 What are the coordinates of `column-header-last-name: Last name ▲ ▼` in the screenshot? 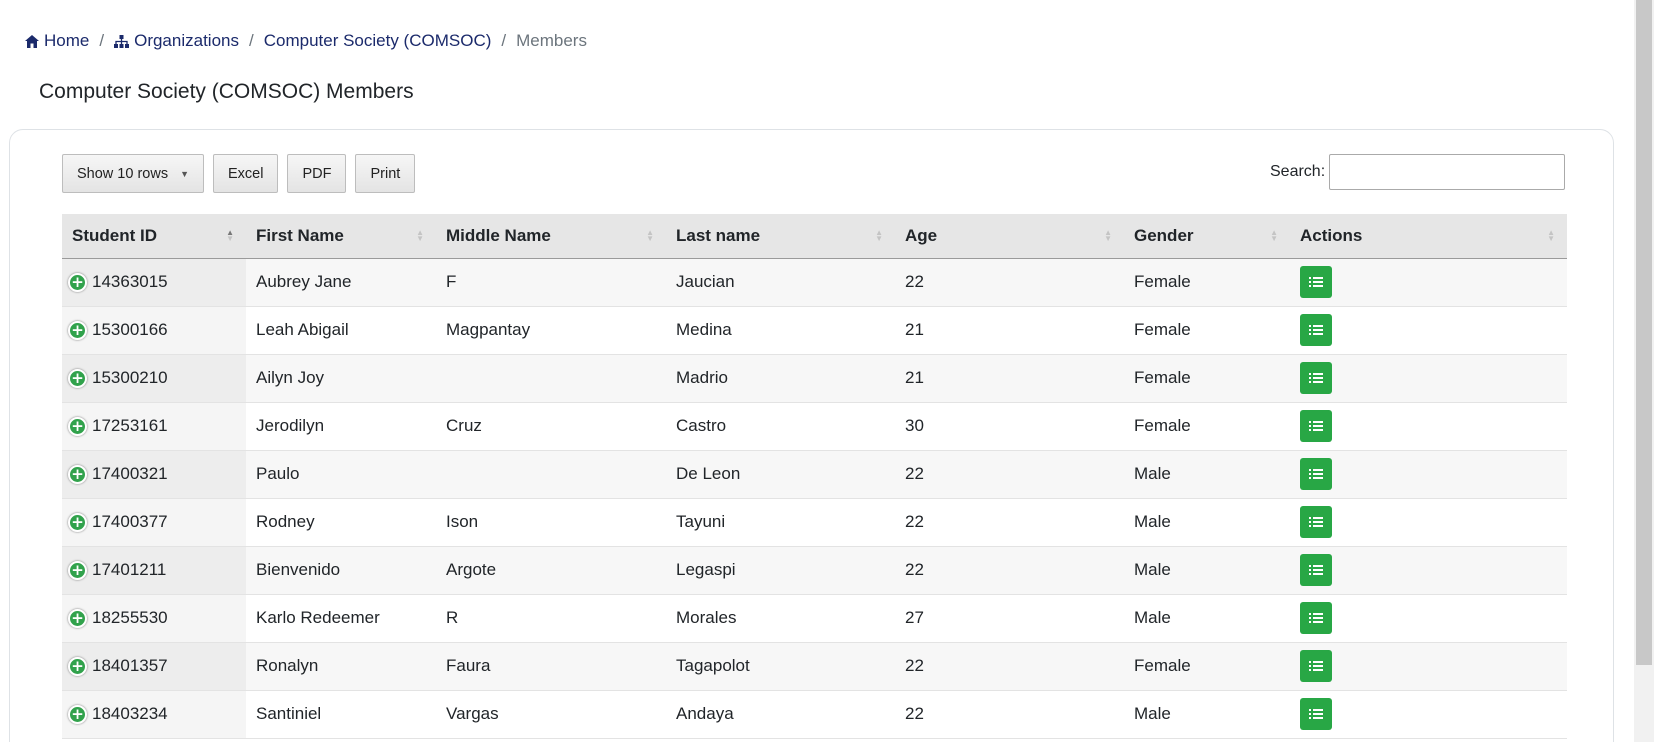 It's located at (780, 236).